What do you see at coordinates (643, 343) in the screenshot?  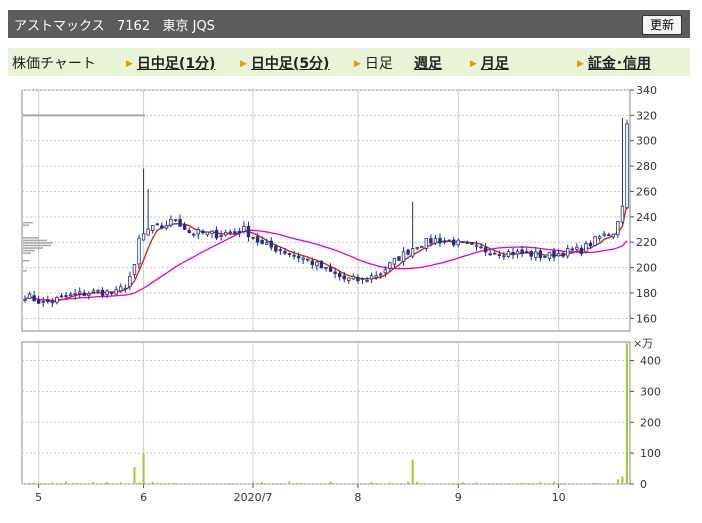 I see `volume-unit-label: ×万` at bounding box center [643, 343].